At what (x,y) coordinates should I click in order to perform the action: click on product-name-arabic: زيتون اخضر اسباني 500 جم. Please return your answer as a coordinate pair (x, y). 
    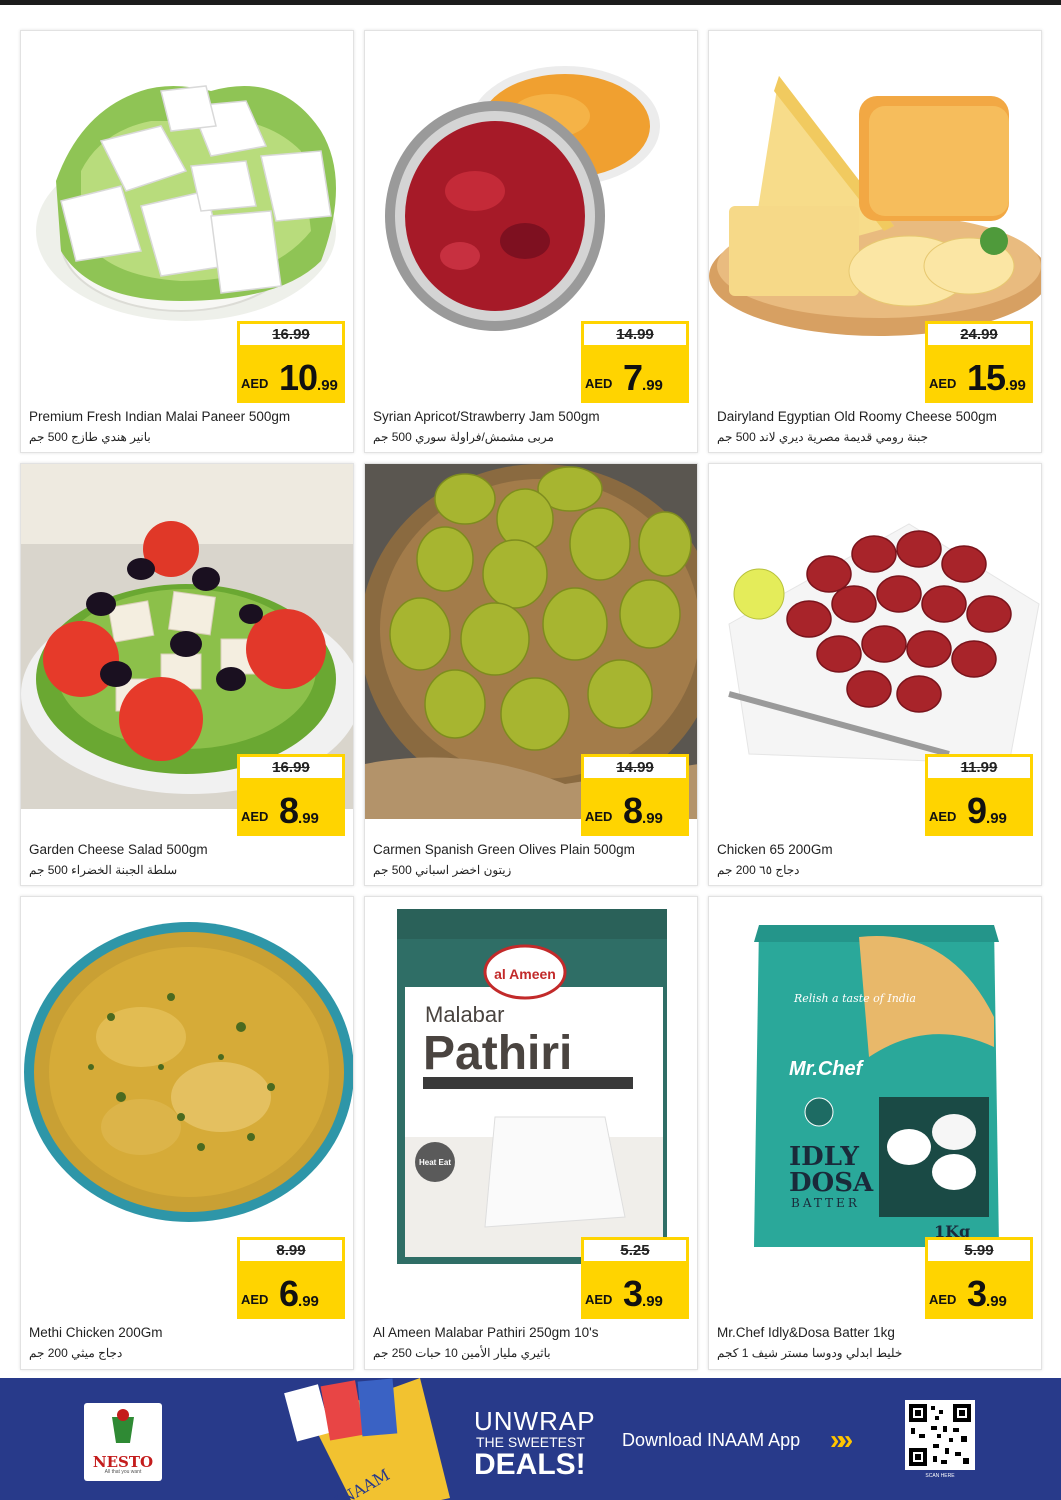
    Looking at the image, I should click on (442, 870).